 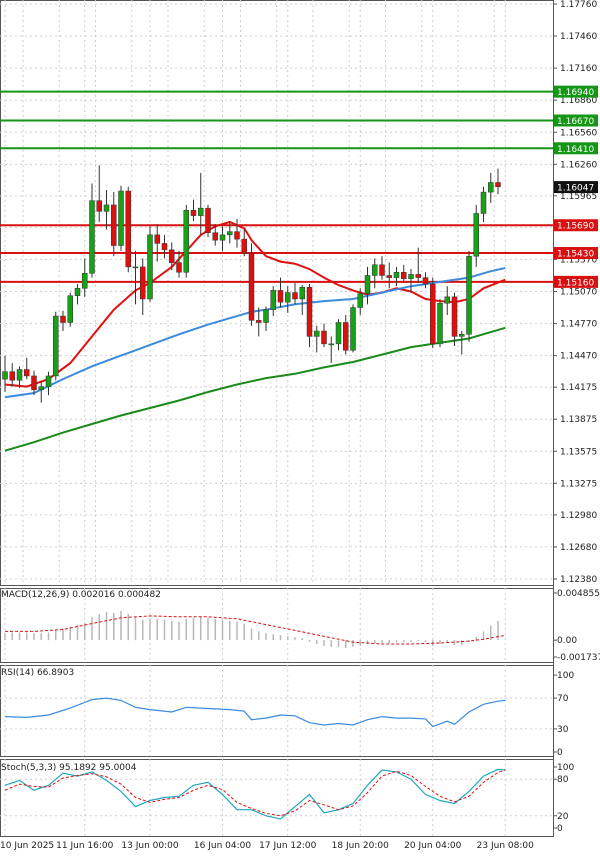 I want to click on time-tick-label: 18 Jun 20:00, so click(x=360, y=846).